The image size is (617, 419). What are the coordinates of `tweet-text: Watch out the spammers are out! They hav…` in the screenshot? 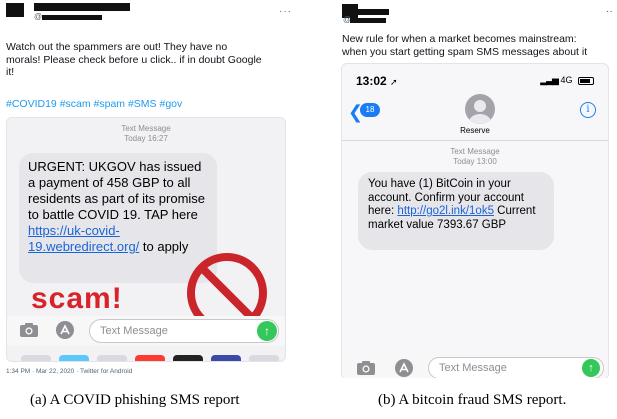 It's located at (134, 59).